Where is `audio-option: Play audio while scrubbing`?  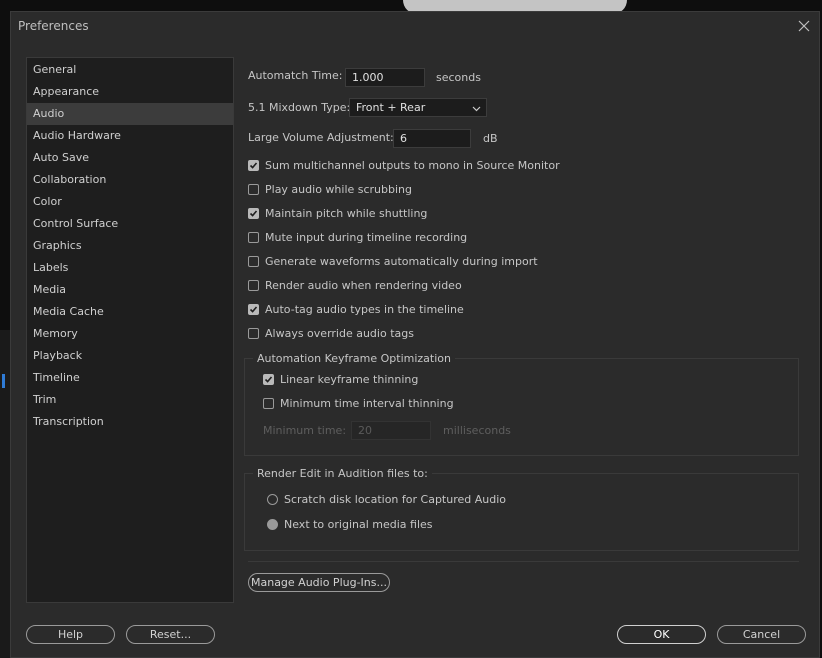
audio-option: Play audio while scrubbing is located at coordinates (330, 189).